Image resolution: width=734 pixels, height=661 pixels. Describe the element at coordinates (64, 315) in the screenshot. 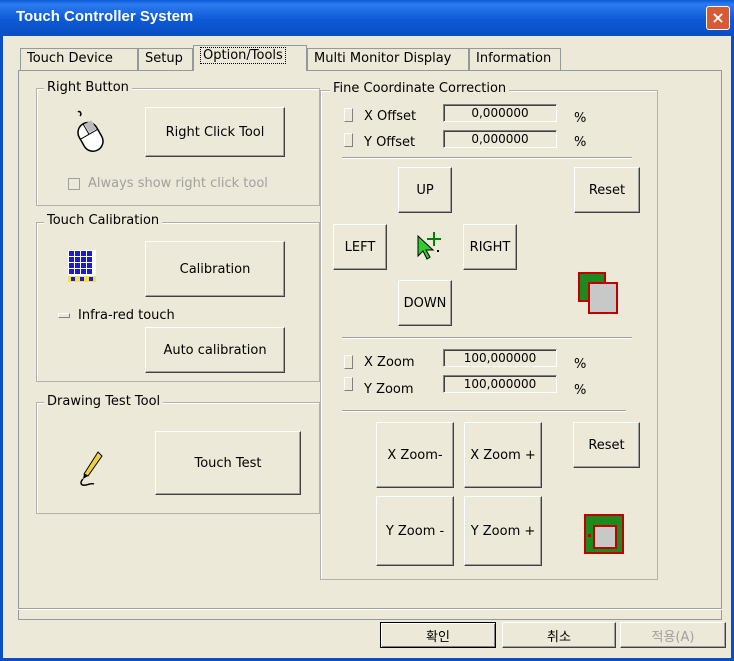

I see `infrared-toggle` at that location.